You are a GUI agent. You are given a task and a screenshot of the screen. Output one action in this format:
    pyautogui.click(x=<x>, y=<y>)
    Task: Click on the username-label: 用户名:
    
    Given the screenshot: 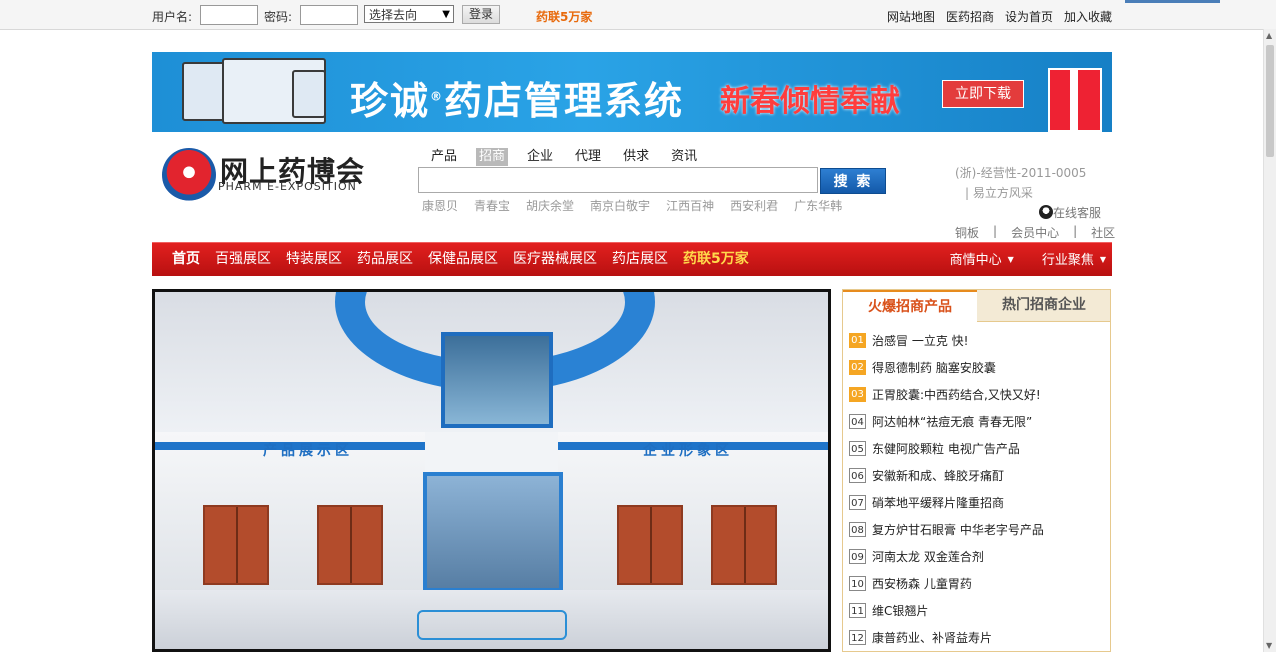 What is the action you would take?
    pyautogui.click(x=172, y=17)
    